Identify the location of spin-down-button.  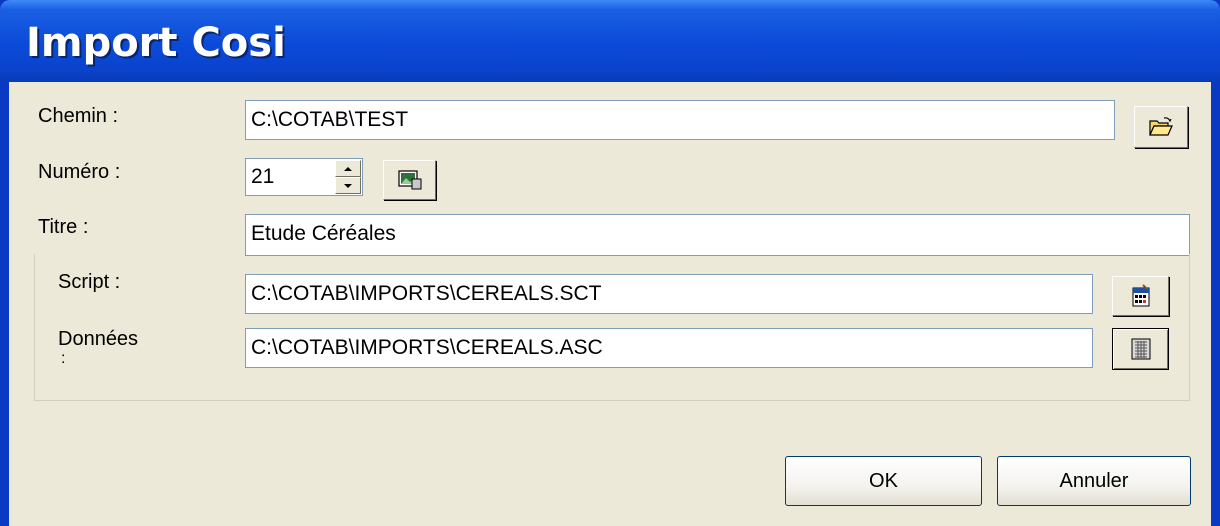
(348, 185).